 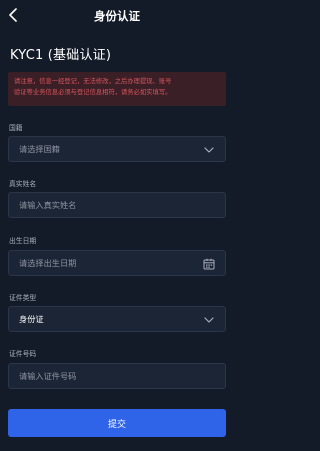 I want to click on name-placeholder: 请输入真实姓名, so click(x=48, y=205).